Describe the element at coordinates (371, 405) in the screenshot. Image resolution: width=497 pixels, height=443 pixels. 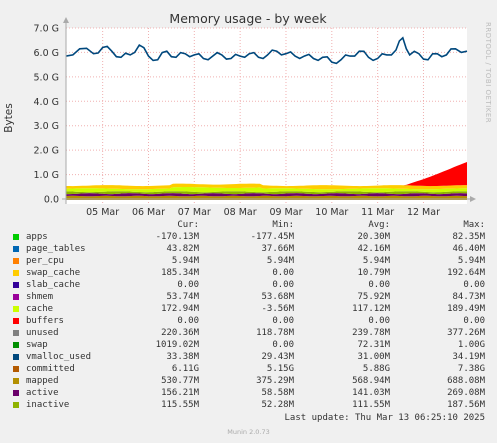
I see `legend-avg: 111.55M` at that location.